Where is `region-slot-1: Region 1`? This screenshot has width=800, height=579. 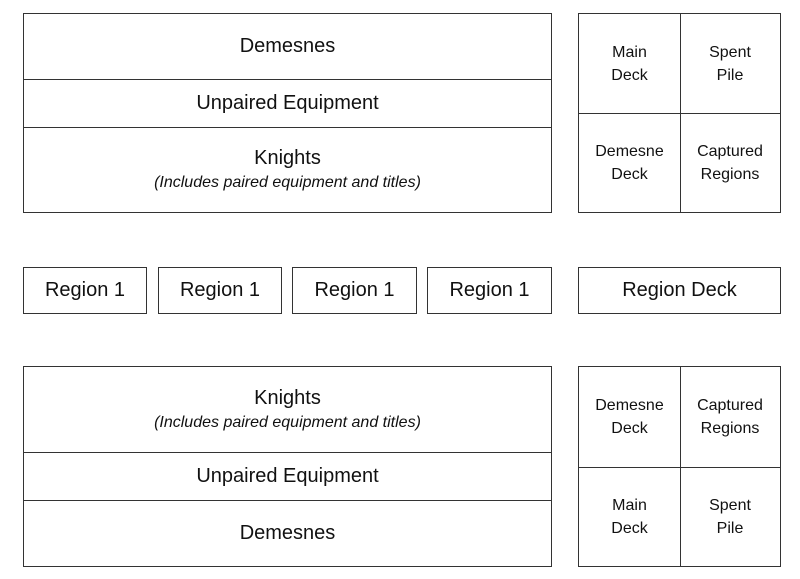 region-slot-1: Region 1 is located at coordinates (85, 290).